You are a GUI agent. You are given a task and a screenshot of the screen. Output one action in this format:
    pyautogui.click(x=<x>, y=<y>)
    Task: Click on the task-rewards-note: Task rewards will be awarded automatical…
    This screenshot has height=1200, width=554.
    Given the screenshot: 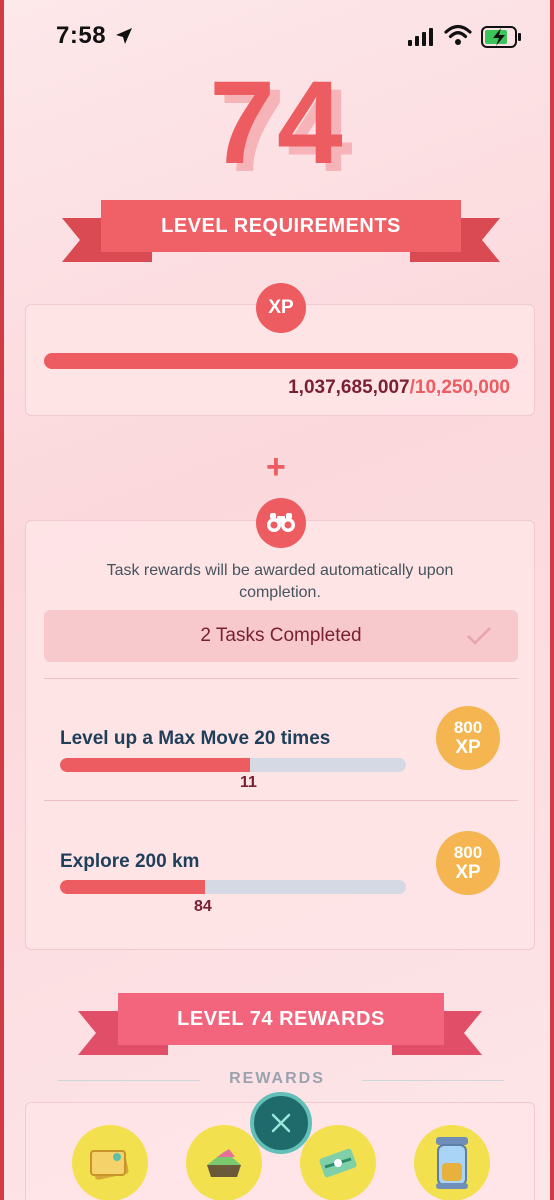 What is the action you would take?
    pyautogui.click(x=280, y=581)
    